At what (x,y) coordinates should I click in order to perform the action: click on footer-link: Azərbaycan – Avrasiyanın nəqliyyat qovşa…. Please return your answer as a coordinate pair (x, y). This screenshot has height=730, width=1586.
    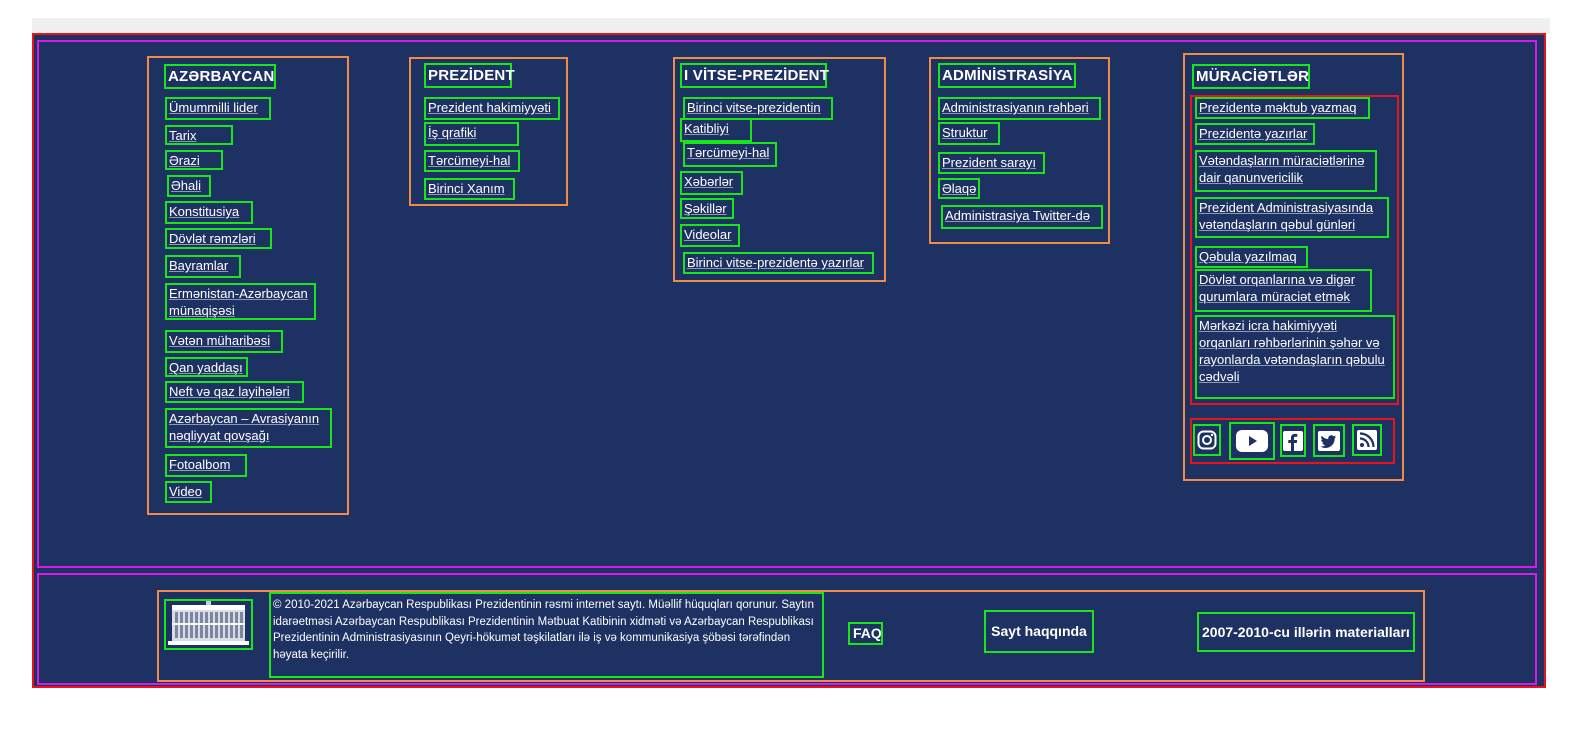
    Looking at the image, I should click on (248, 428).